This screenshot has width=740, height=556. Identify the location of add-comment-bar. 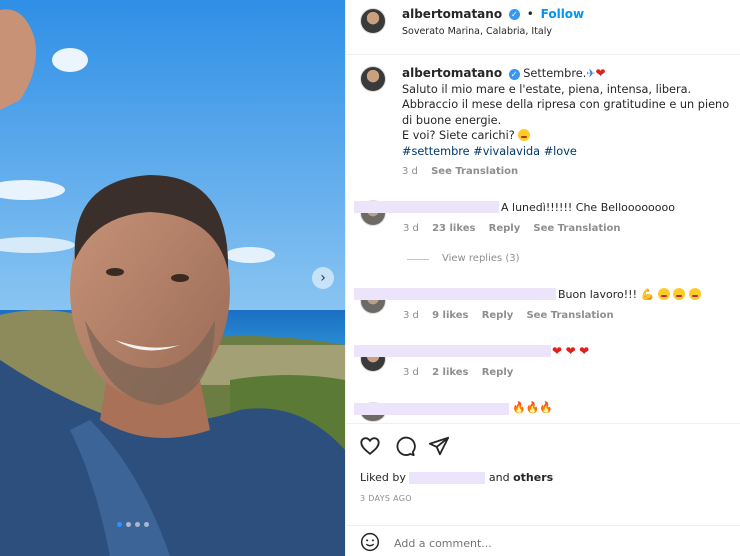
(543, 540).